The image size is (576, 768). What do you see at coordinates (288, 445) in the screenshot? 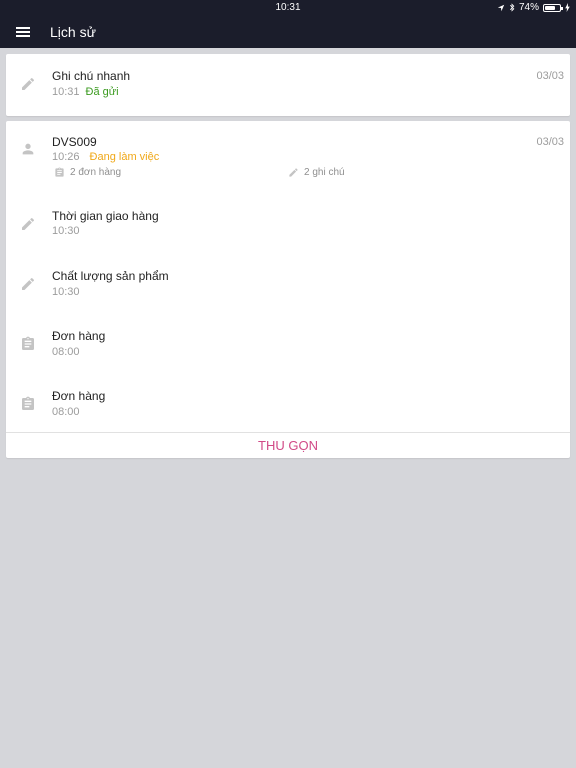
I see `collapse-button: THU GỌN` at bounding box center [288, 445].